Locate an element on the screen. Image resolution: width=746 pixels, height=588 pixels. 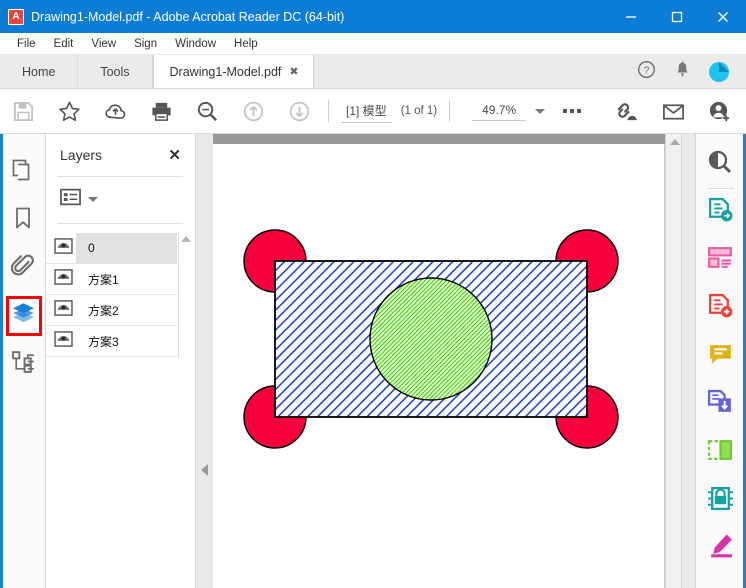
layer-name: 方案3 is located at coordinates (103, 341).